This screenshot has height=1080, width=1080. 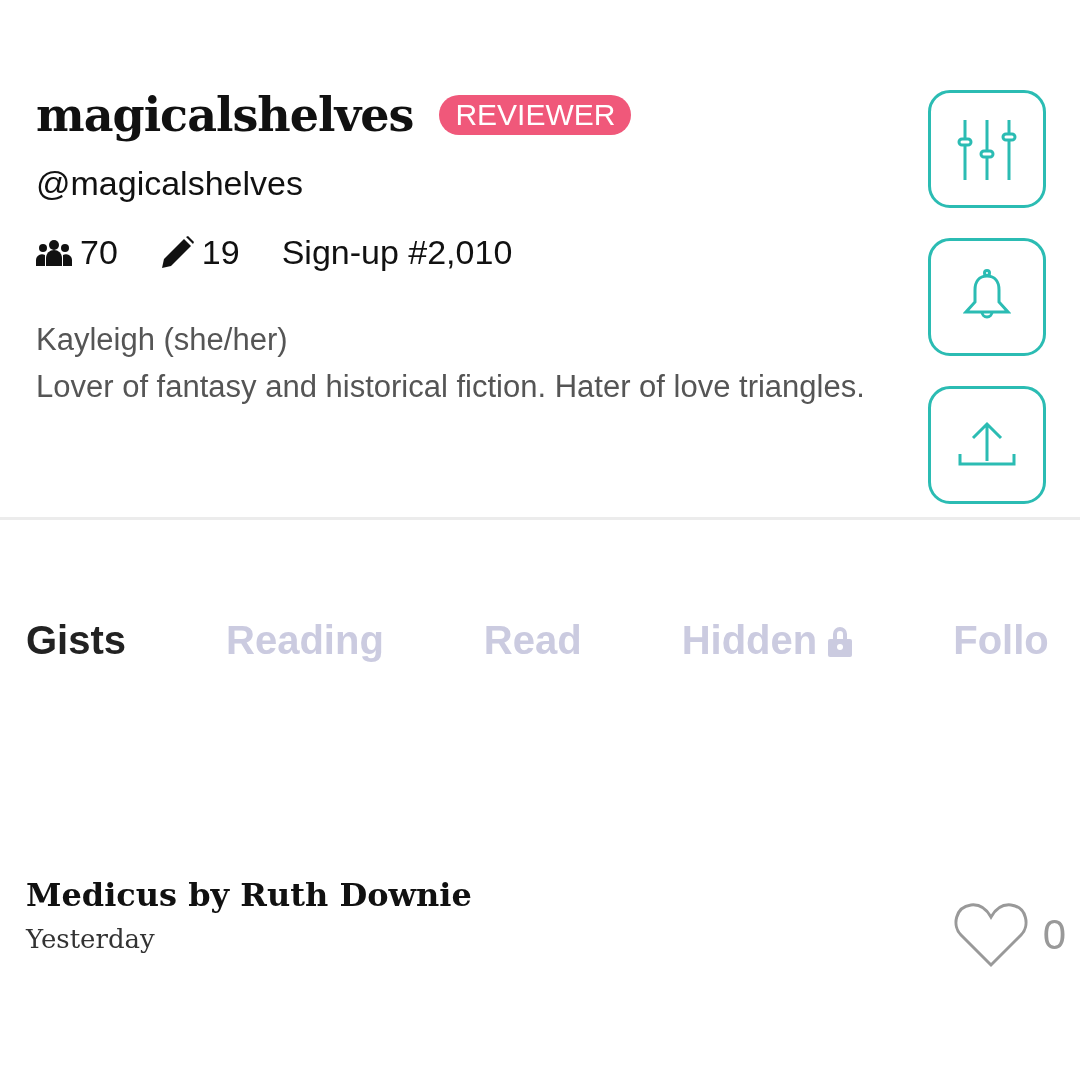 I want to click on bio-text: Kayleigh (she/her), so click(x=162, y=340).